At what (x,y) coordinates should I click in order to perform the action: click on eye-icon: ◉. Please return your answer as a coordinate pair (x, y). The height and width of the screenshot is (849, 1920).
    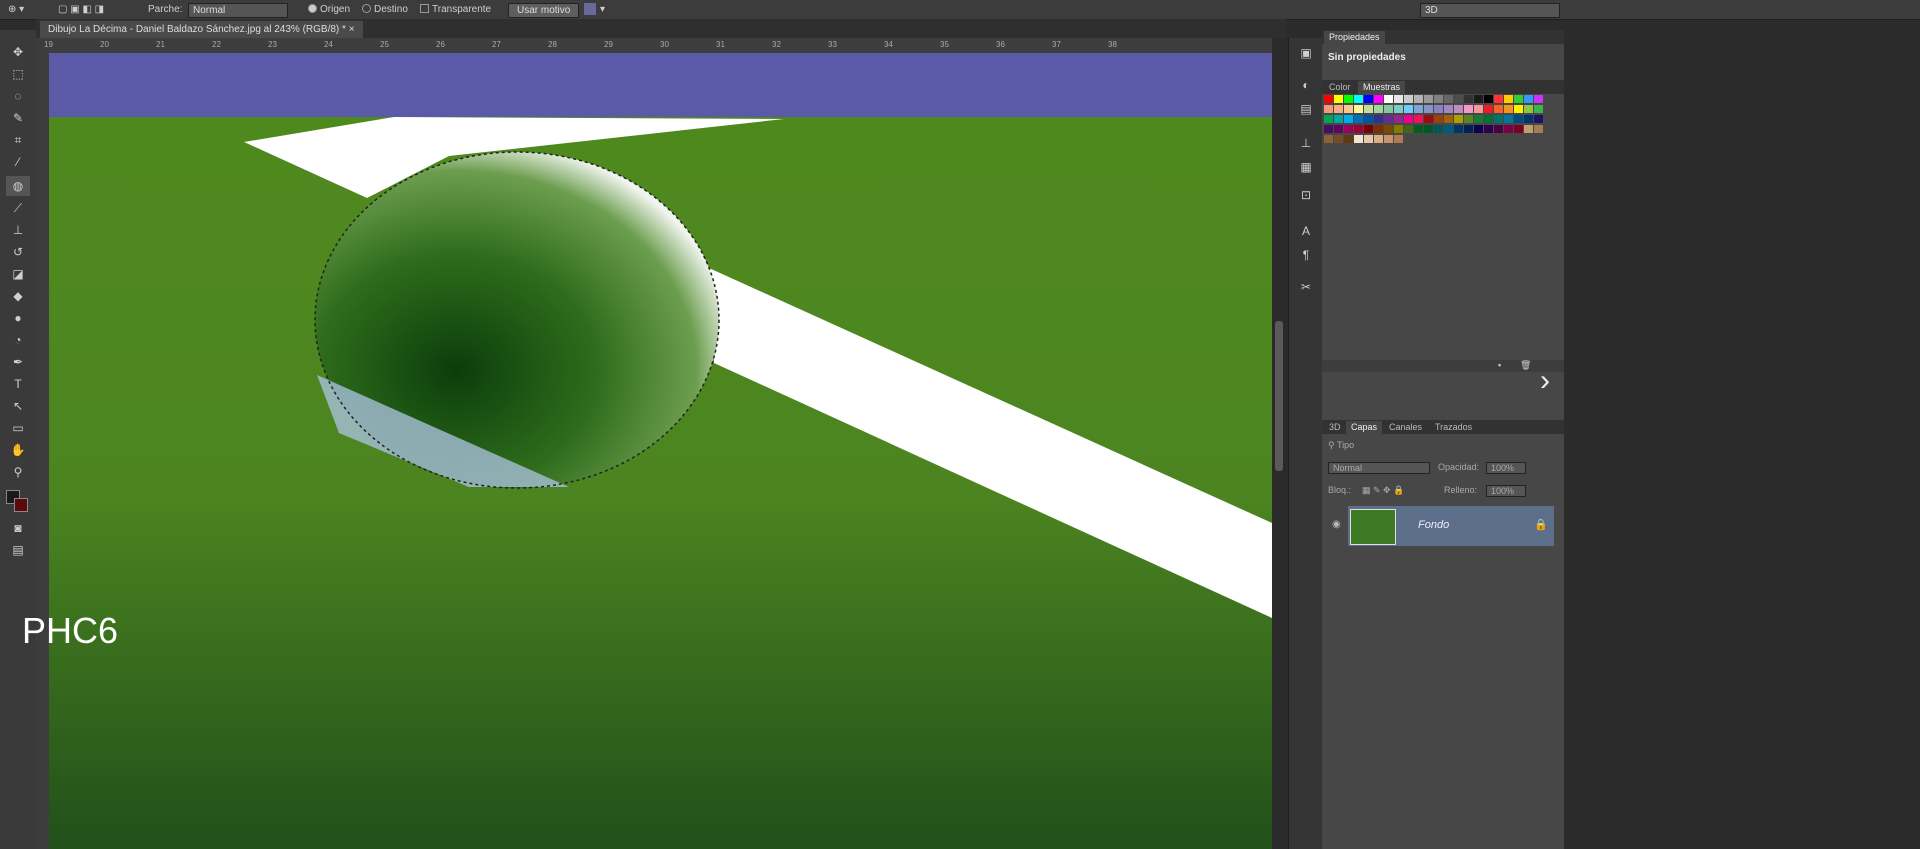
    Looking at the image, I should click on (1336, 524).